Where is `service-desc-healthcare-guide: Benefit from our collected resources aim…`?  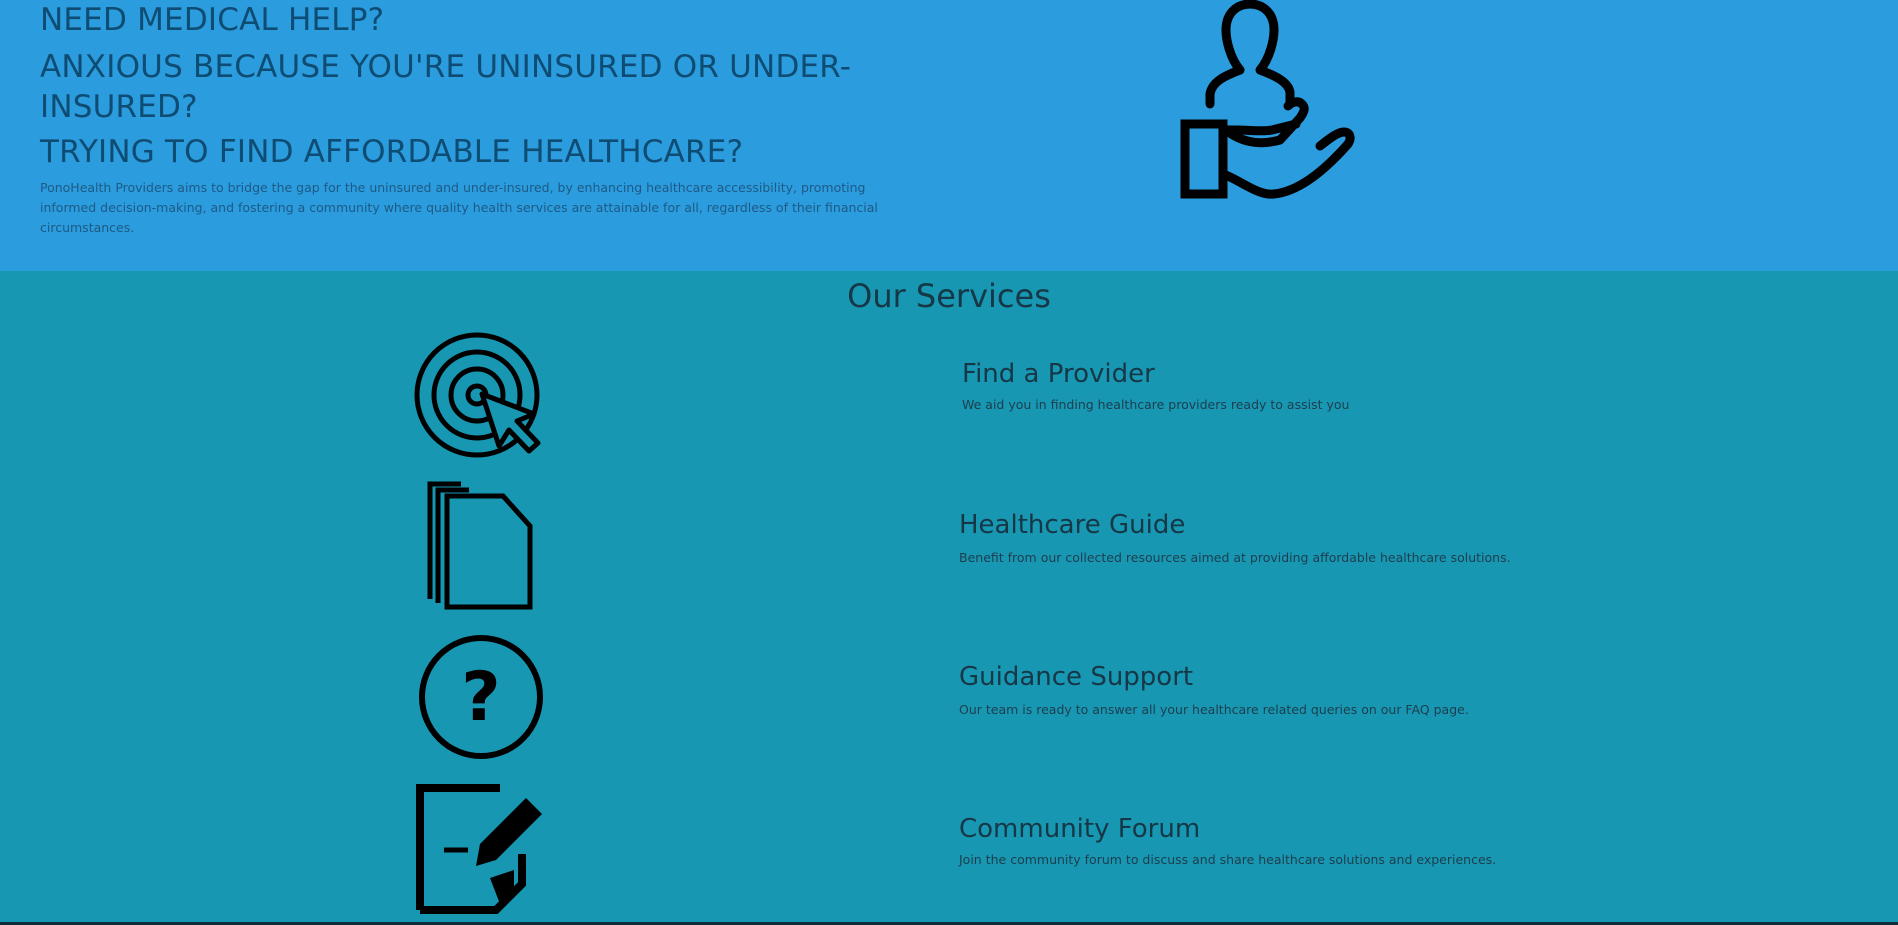 service-desc-healthcare-guide: Benefit from our collected resources aim… is located at coordinates (1235, 557).